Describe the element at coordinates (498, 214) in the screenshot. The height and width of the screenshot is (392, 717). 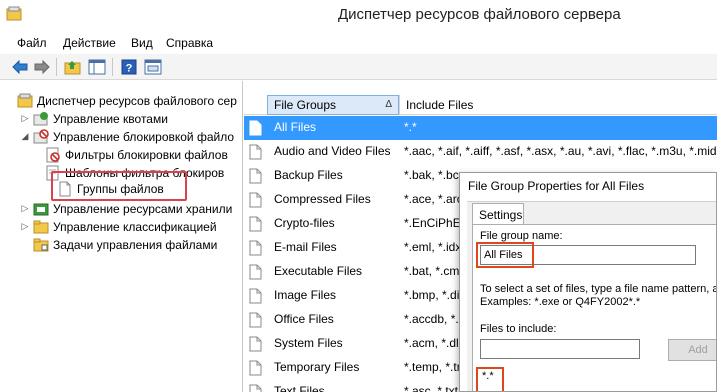
I see `tab-settings: Settings` at that location.